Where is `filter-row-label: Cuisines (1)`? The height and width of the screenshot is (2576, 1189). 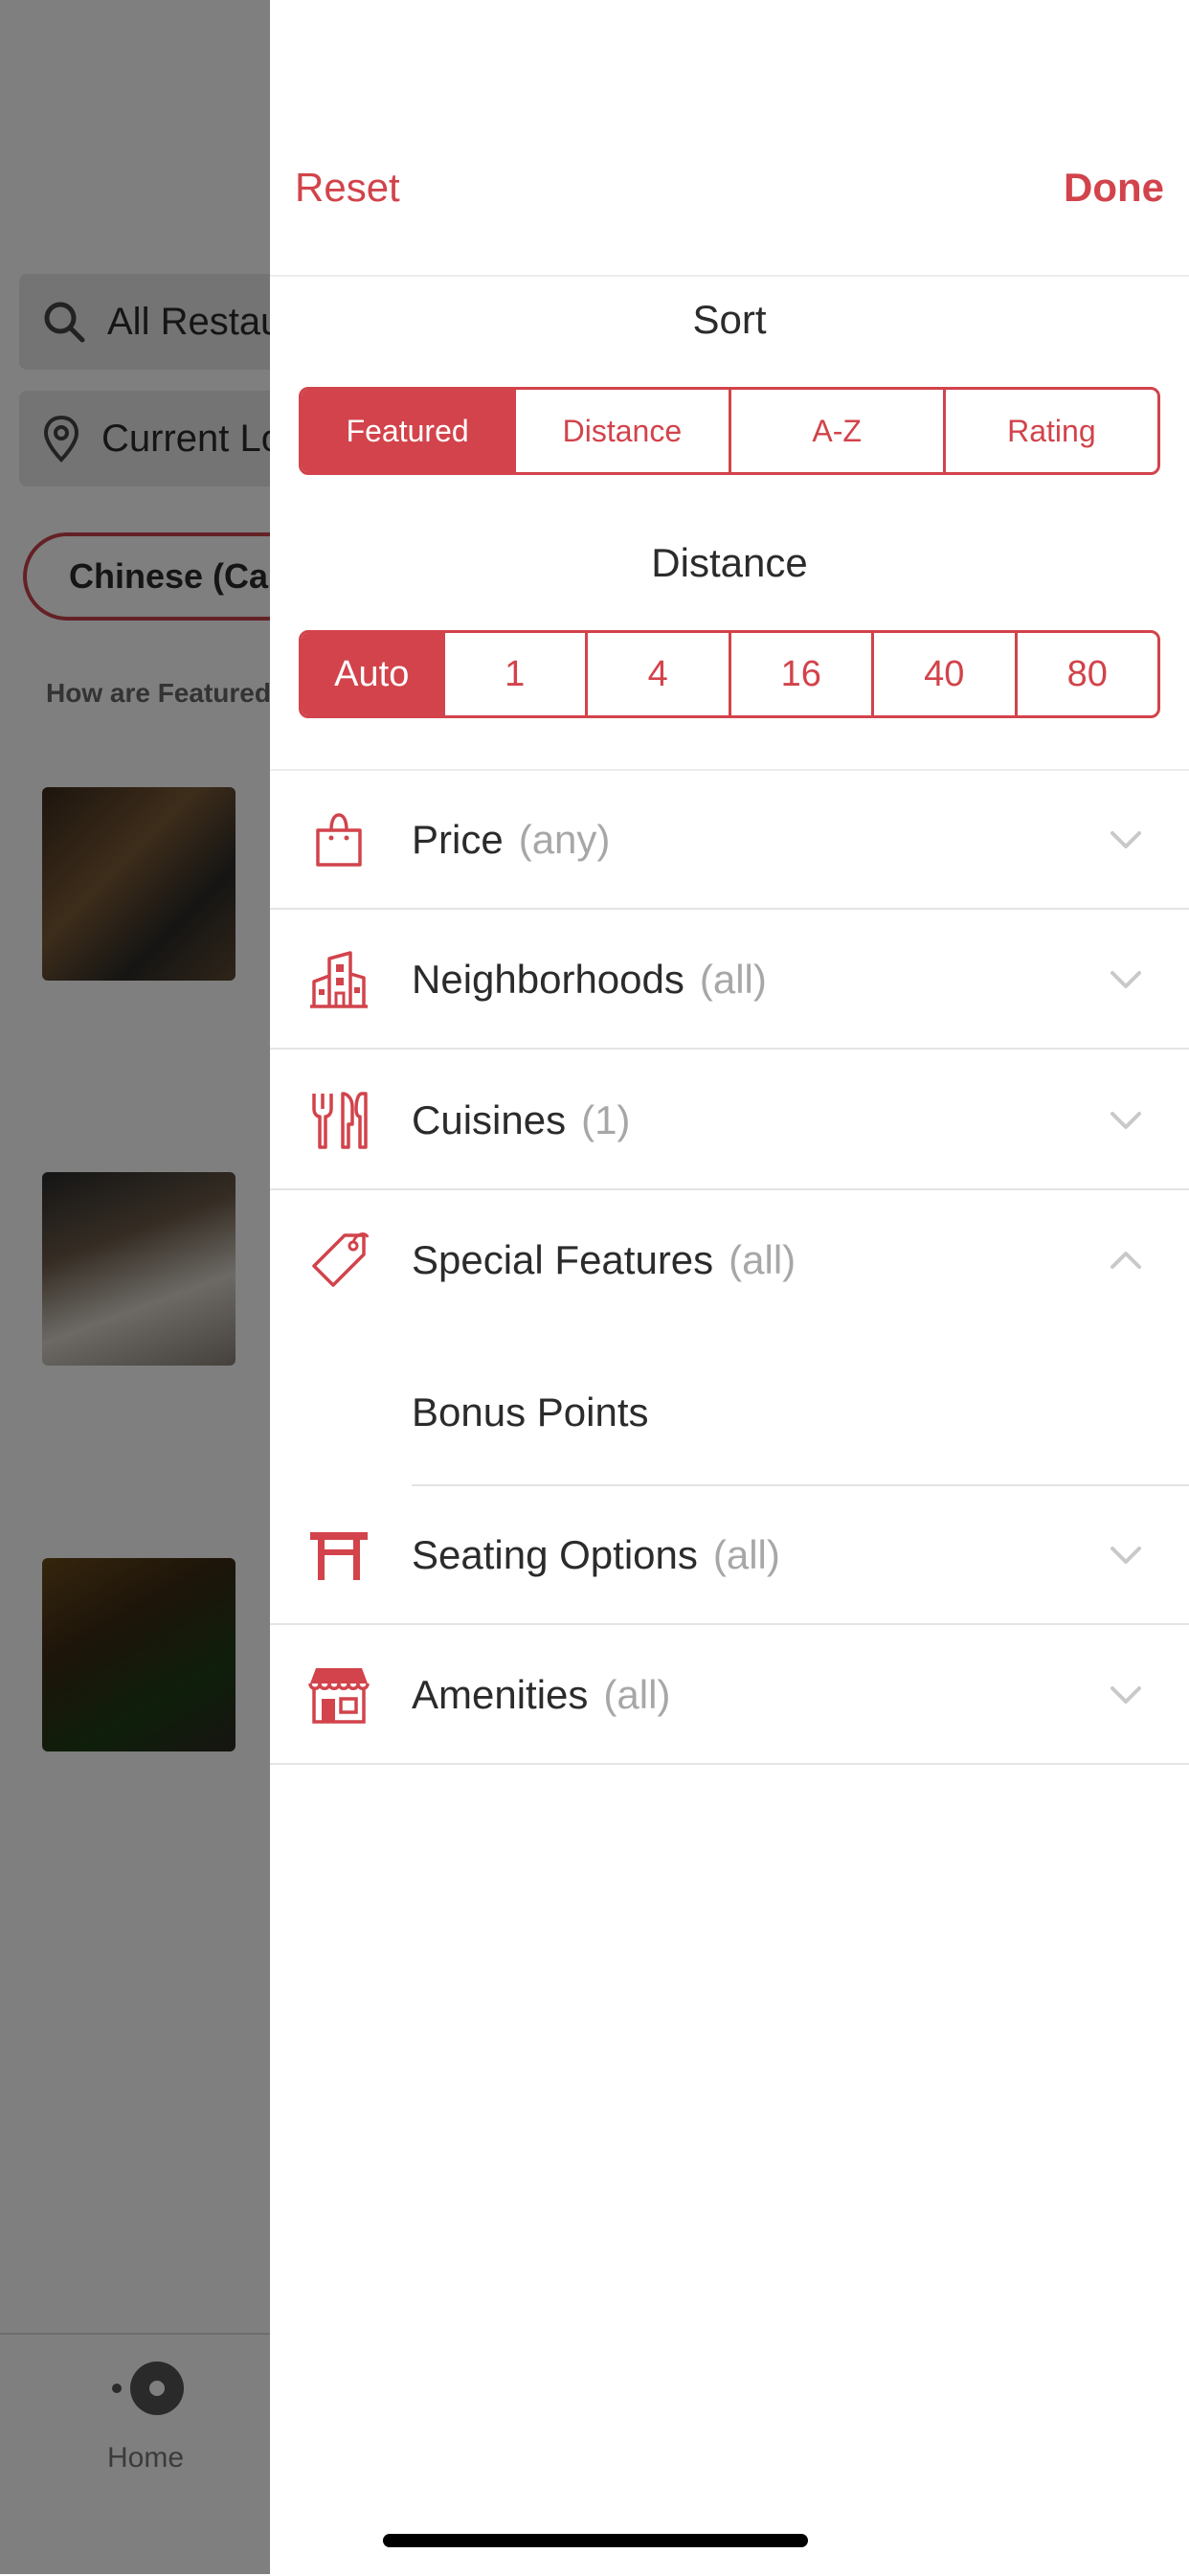
filter-row-label: Cuisines (1) is located at coordinates (521, 1120).